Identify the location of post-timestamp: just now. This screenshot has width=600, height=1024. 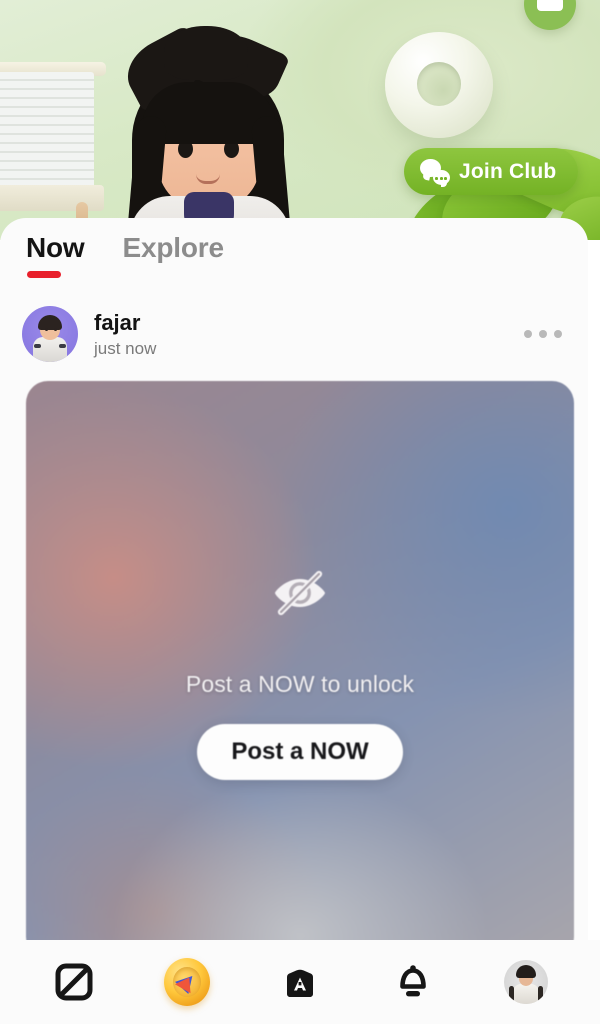
(125, 348).